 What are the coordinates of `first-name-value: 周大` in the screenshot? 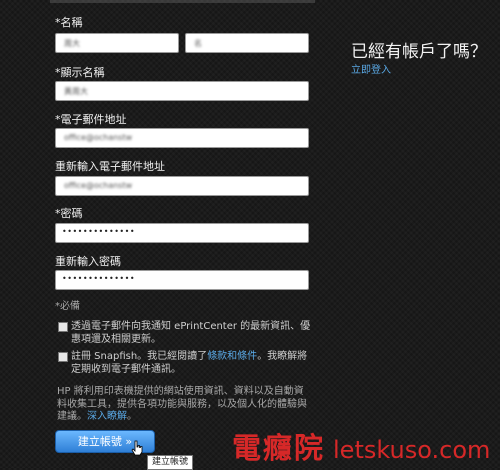 It's located at (72, 43).